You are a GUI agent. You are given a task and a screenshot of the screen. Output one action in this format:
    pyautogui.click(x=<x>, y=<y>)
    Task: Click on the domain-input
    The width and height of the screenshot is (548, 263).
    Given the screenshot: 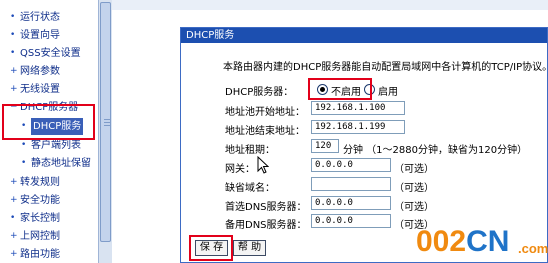 What is the action you would take?
    pyautogui.click(x=351, y=184)
    